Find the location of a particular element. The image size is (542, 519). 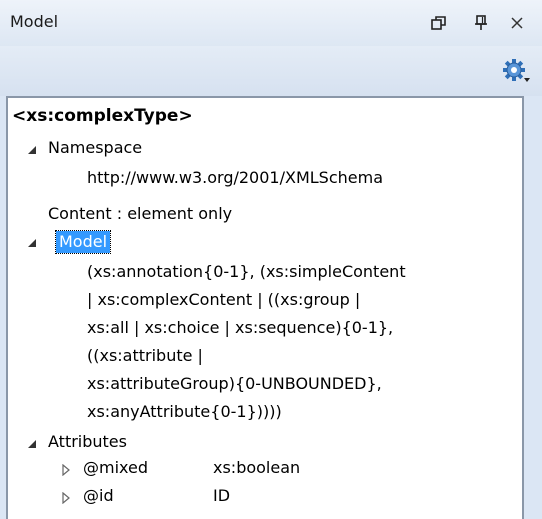

panel-toolbar is located at coordinates (271, 71).